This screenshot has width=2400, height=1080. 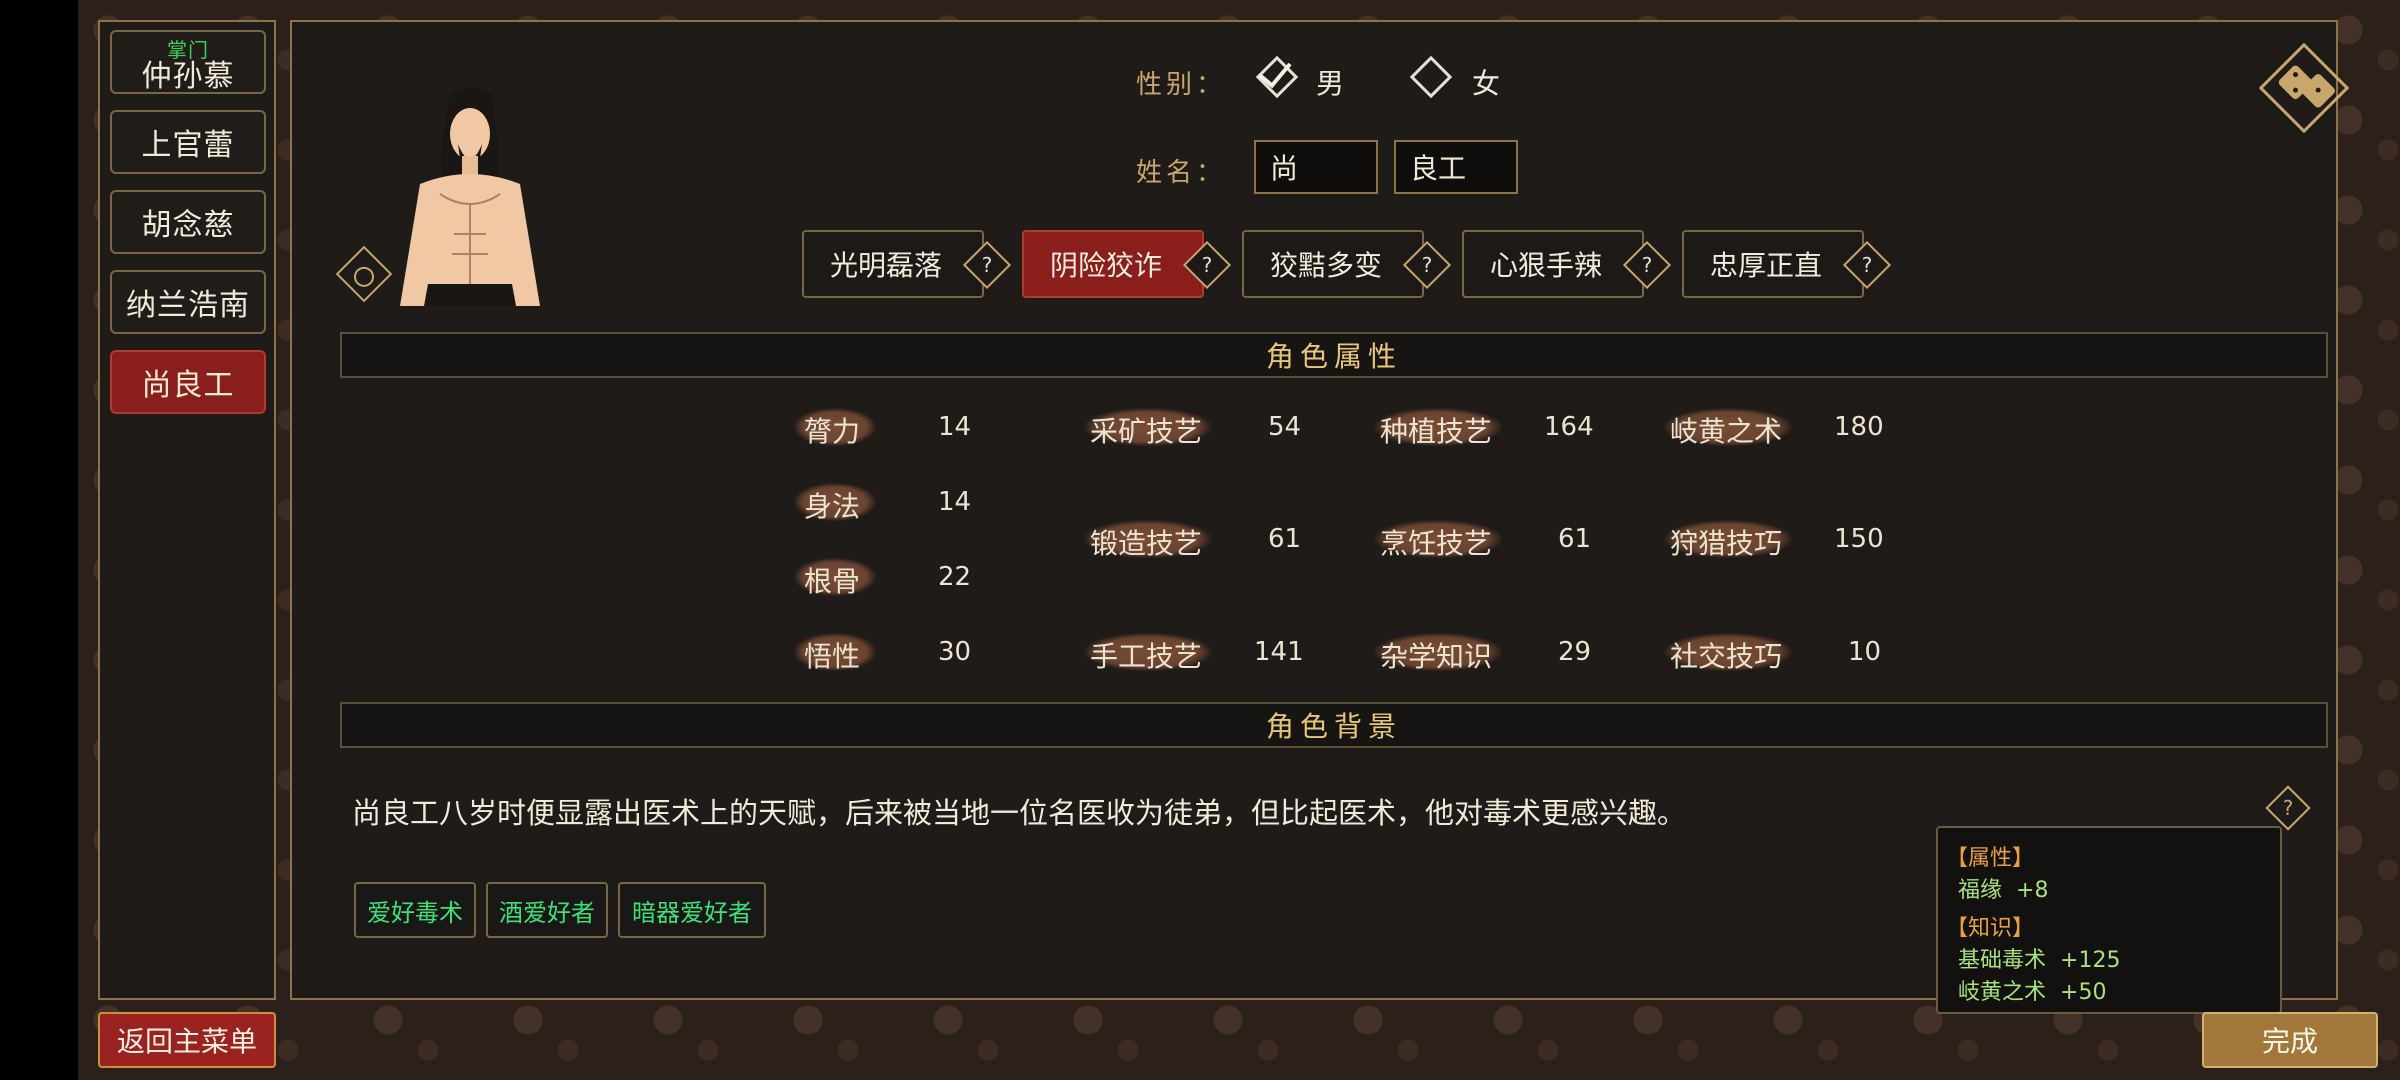 I want to click on gender-option-female: 女, so click(x=1486, y=82).